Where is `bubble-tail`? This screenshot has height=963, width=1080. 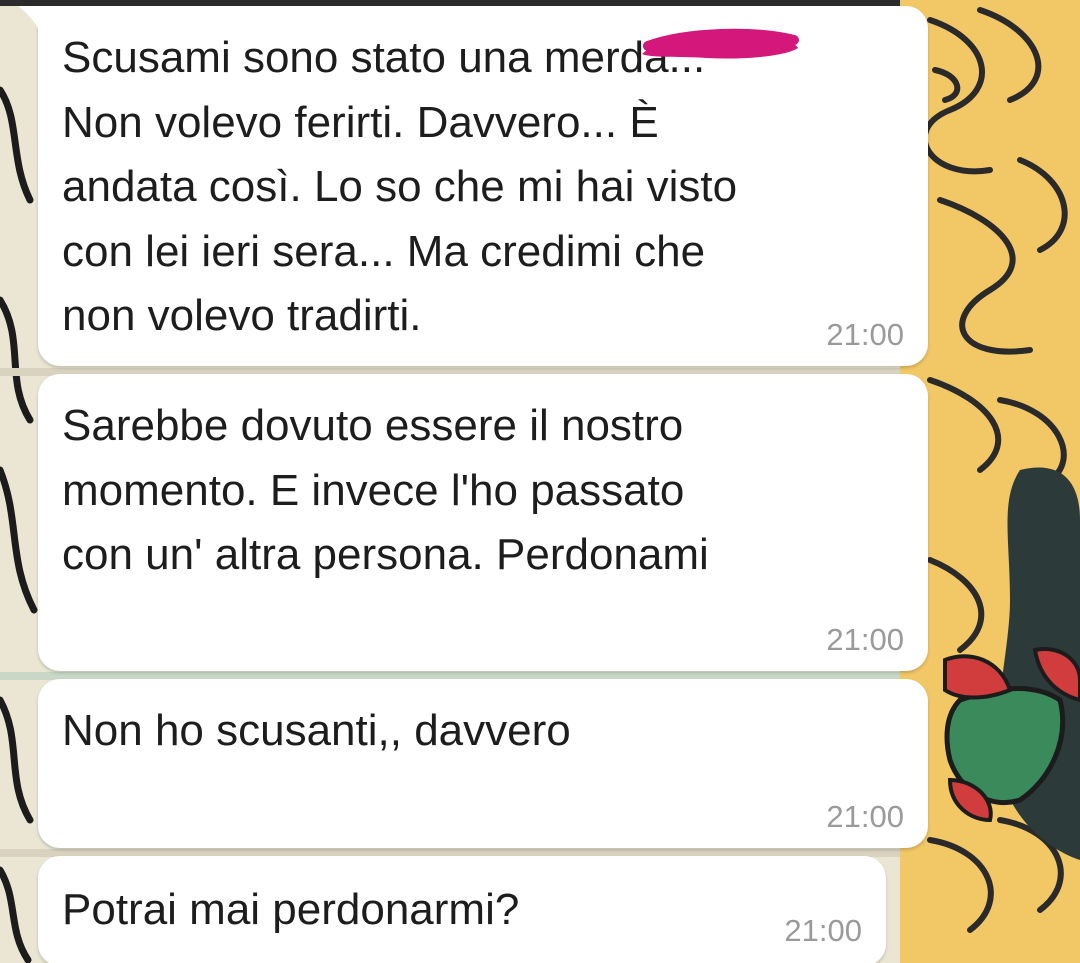 bubble-tail is located at coordinates (29, 19).